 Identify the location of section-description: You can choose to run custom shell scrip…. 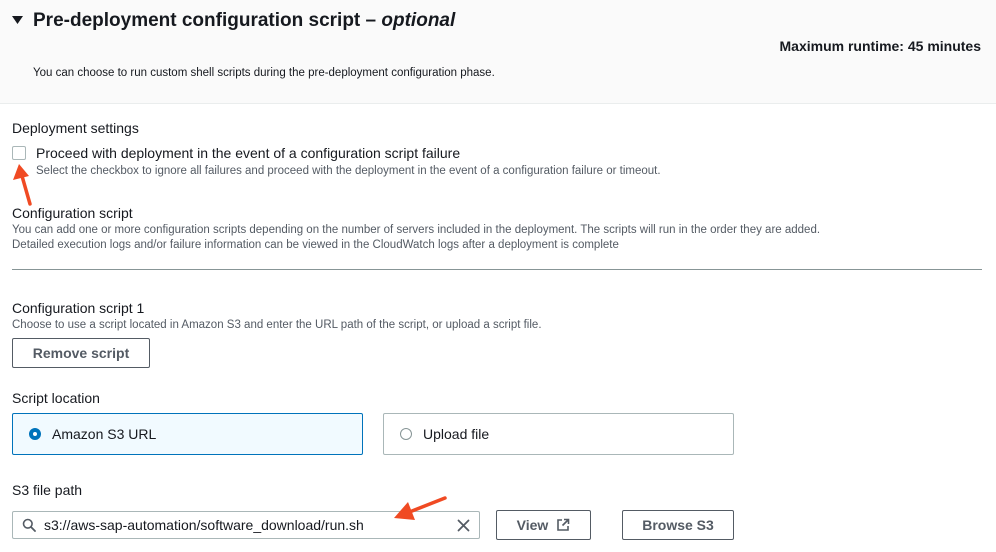
(264, 73).